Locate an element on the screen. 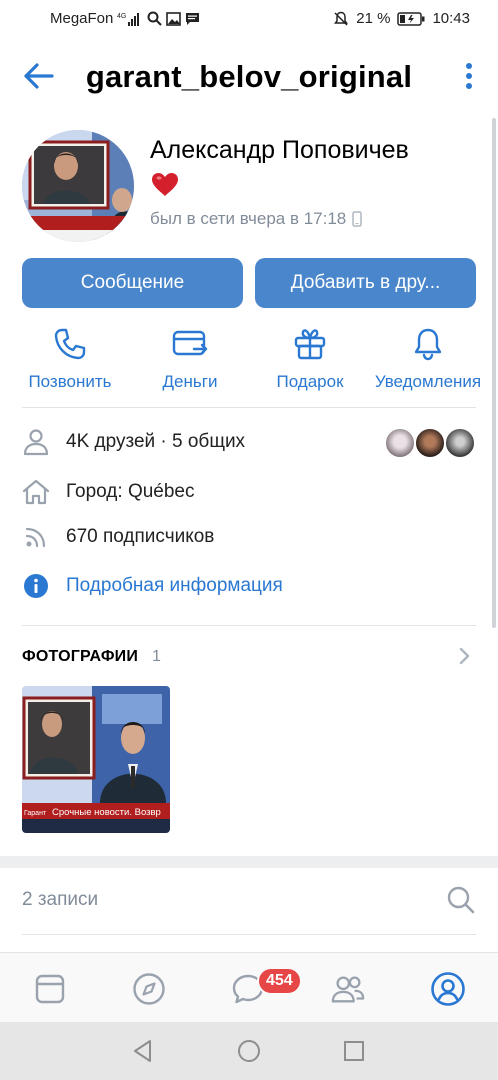 The image size is (498, 1080). tab-friends is located at coordinates (348, 989).